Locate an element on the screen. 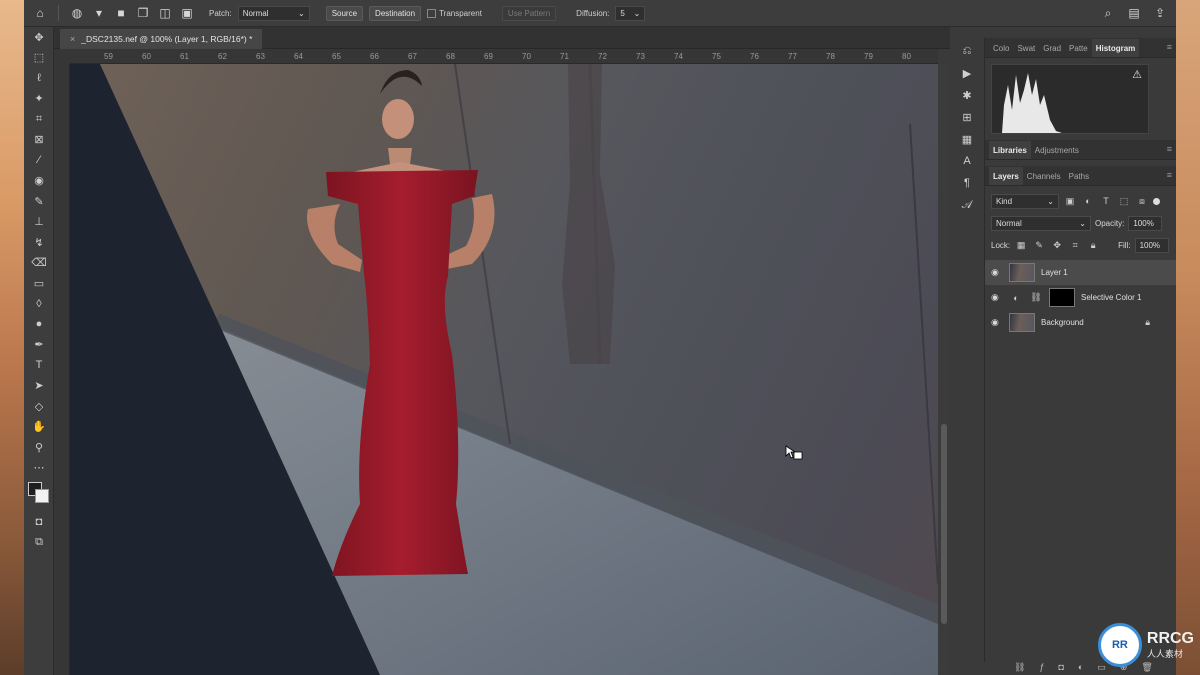  new-adjustment-icon: ◐ is located at coordinates (1080, 668).